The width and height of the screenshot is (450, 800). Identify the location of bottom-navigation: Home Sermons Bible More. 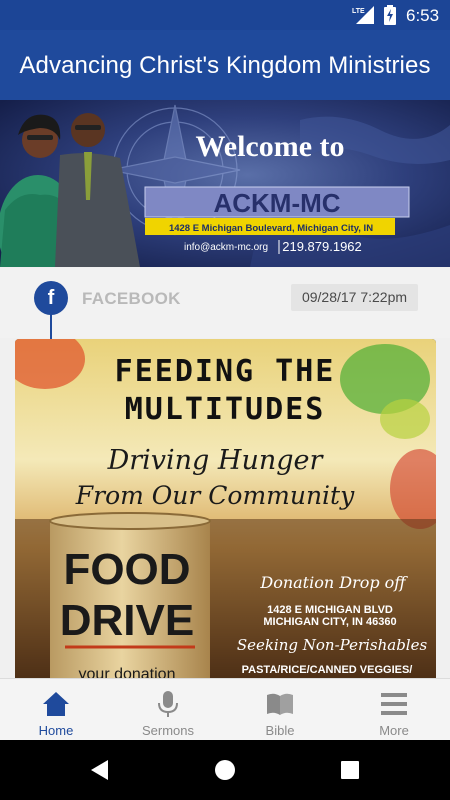
(225, 709).